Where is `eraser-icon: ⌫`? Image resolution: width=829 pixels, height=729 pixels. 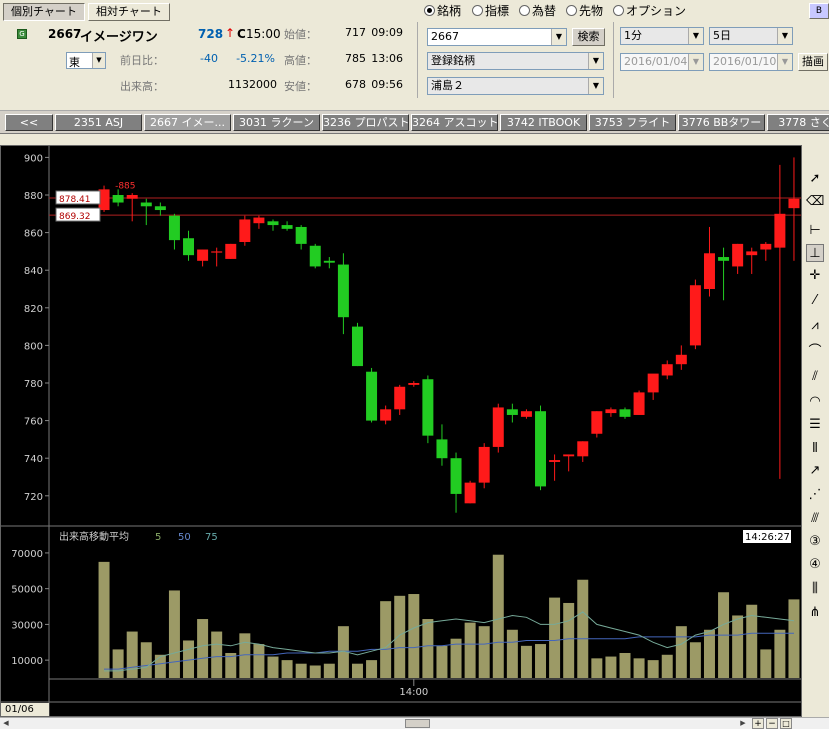
eraser-icon: ⌫ is located at coordinates (815, 202).